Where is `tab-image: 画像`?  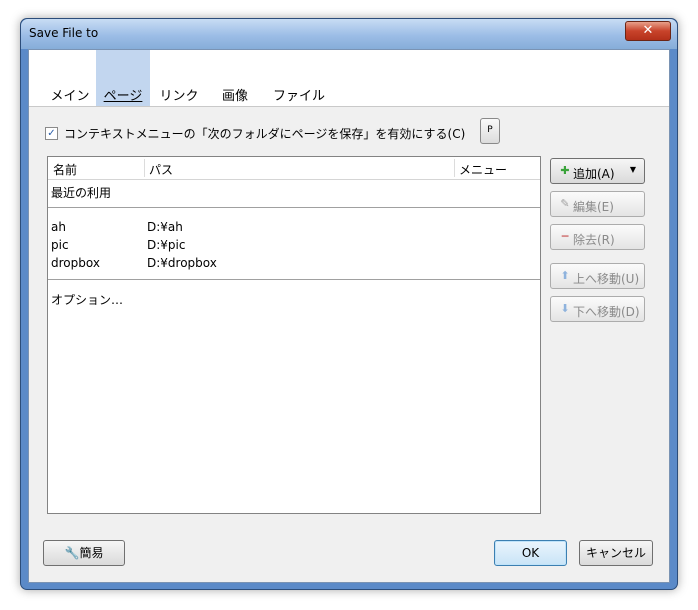
tab-image: 画像 is located at coordinates (235, 78).